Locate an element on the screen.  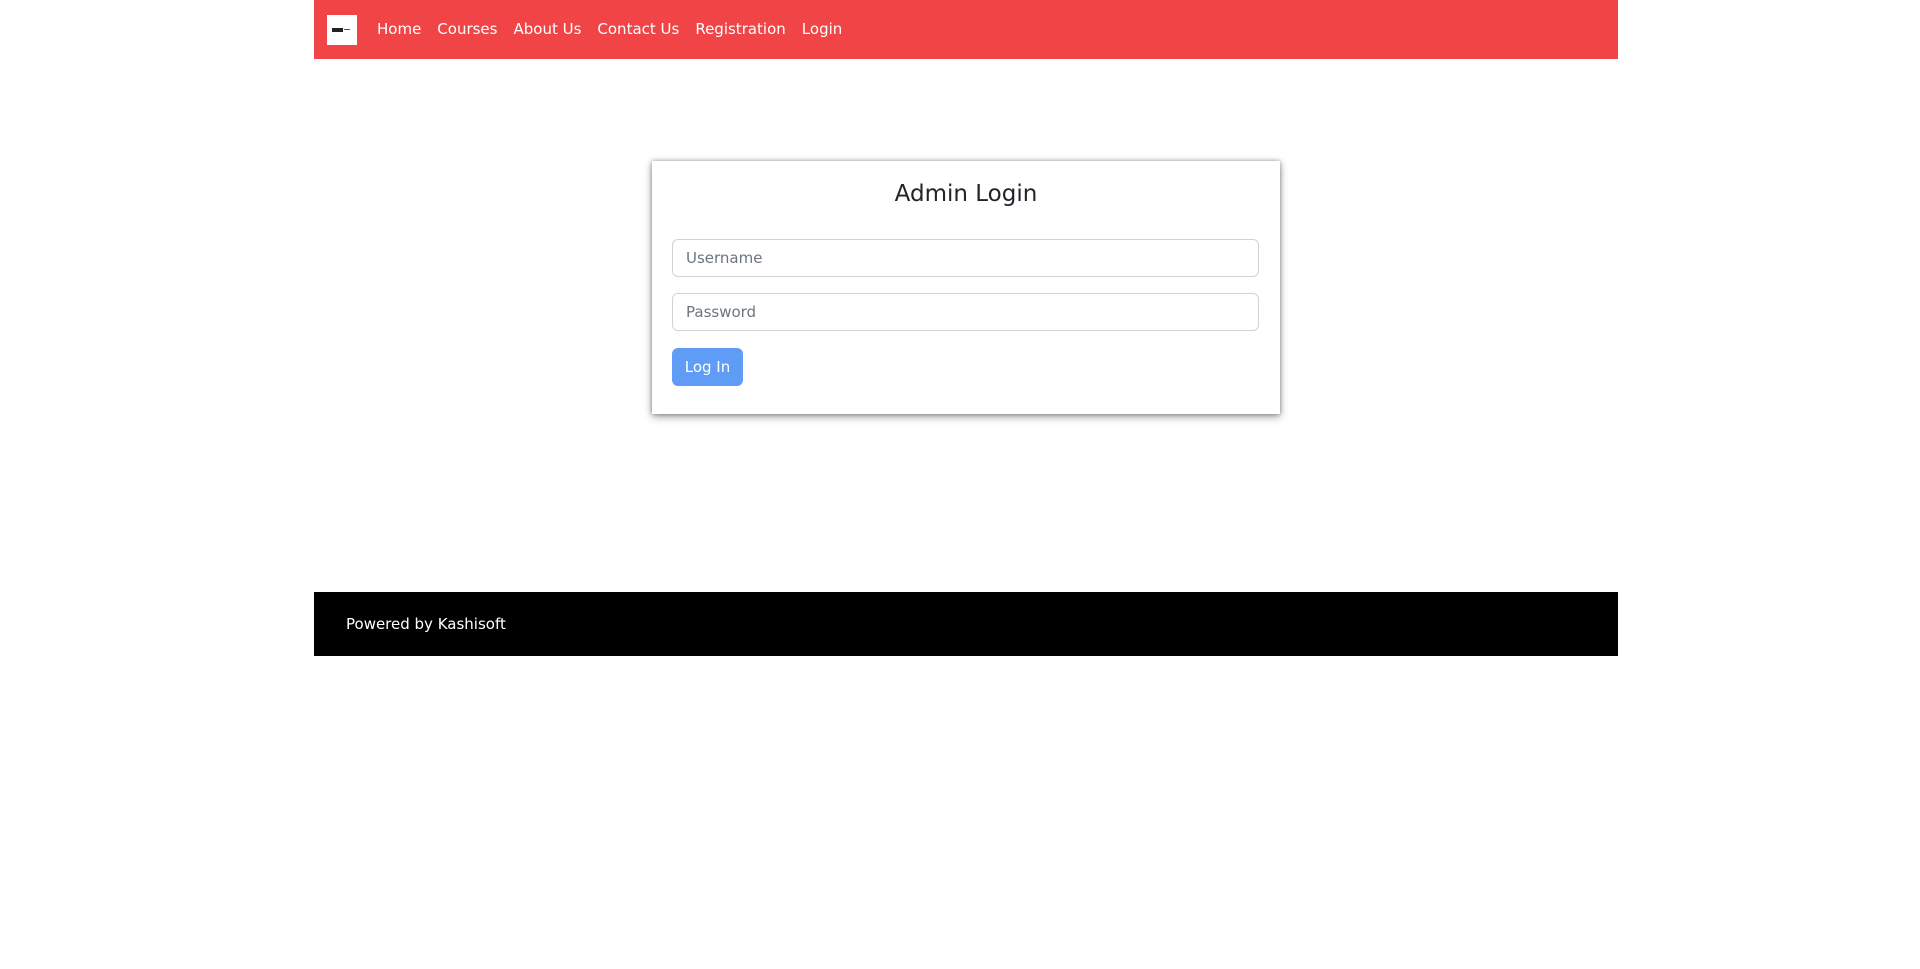
nav-link-courses: Courses is located at coordinates (467, 29).